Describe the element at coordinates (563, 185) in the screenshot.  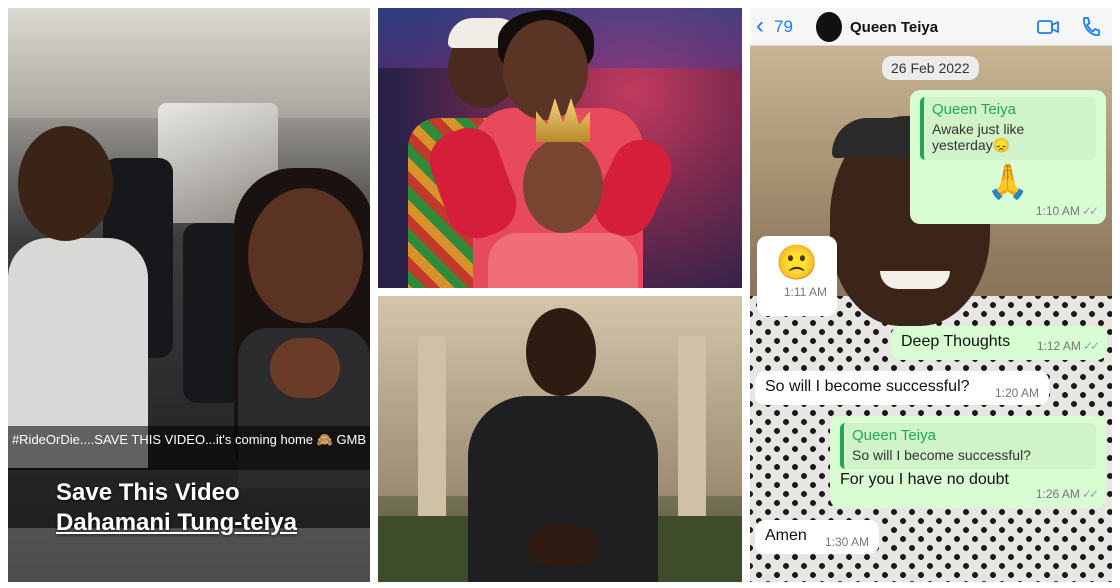
I see `queen-head` at that location.